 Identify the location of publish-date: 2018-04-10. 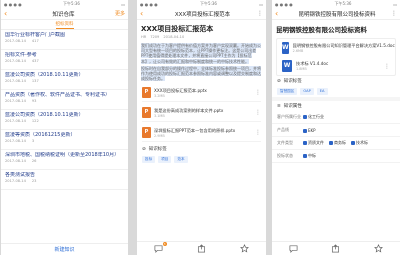
(174, 37).